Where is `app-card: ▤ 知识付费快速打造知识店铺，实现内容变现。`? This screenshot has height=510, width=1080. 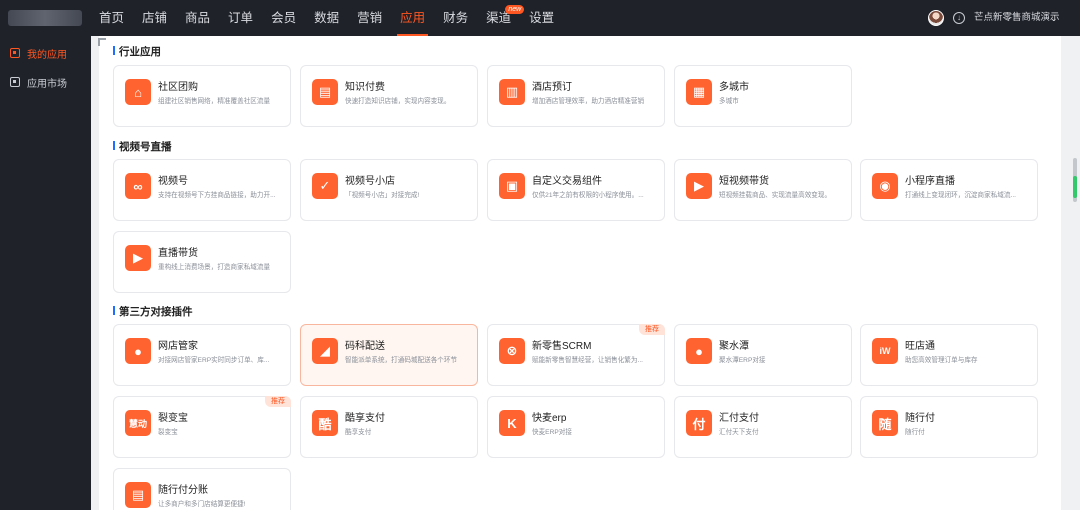
app-card: ▤ 知识付费快速打造知识店铺，实现内容变现。 is located at coordinates (389, 96).